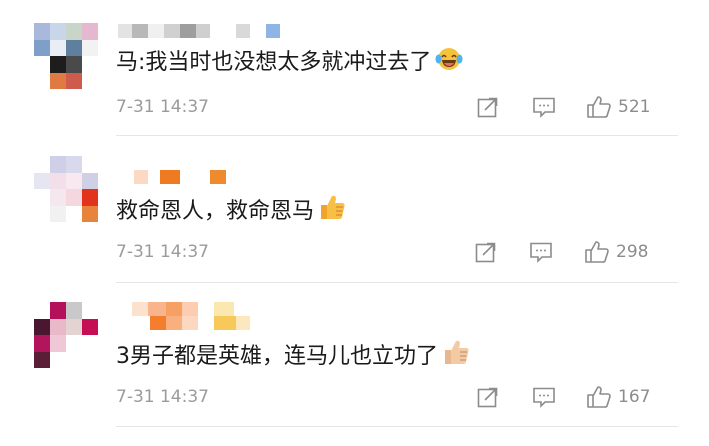 This screenshot has height=446, width=709. I want to click on comment-text: 救命恩人，救命恩马, so click(231, 211).